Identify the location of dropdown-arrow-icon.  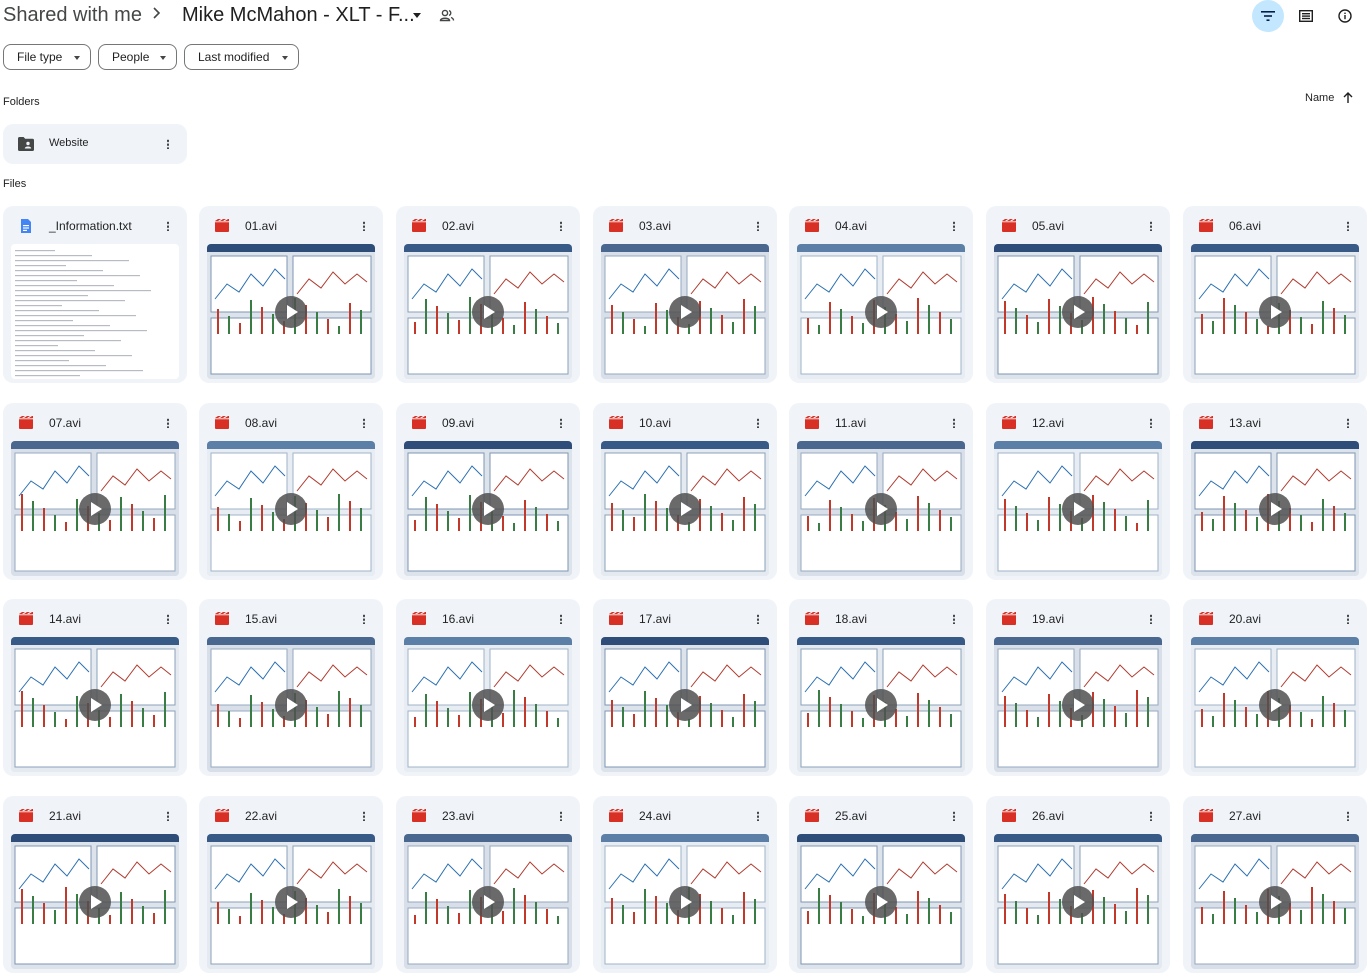
(77, 58).